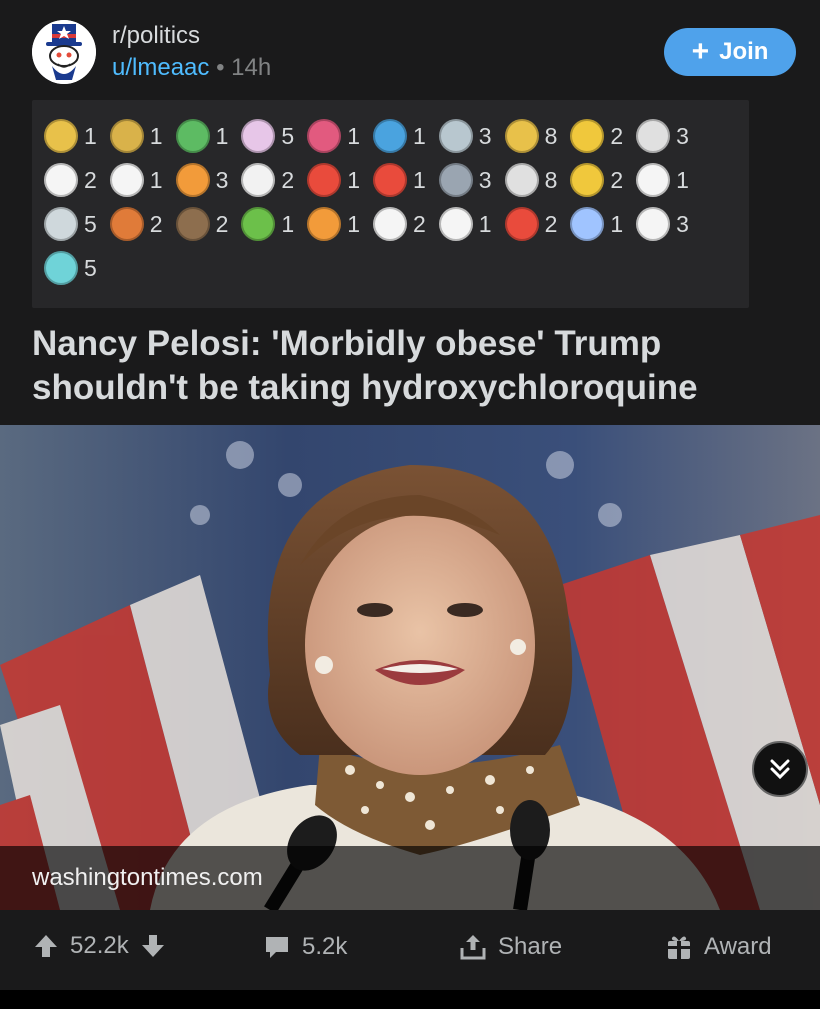  Describe the element at coordinates (744, 51) in the screenshot. I see `join-label: Join` at that location.